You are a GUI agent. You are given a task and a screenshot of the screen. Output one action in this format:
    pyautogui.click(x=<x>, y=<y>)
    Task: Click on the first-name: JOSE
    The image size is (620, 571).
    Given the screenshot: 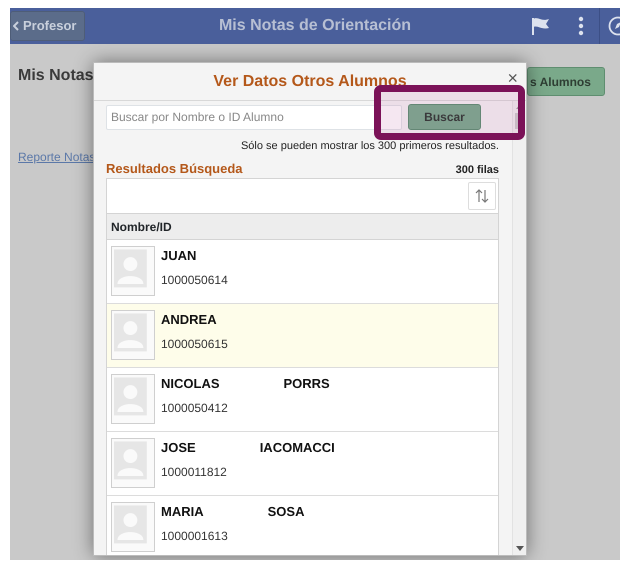 What is the action you would take?
    pyautogui.click(x=178, y=448)
    